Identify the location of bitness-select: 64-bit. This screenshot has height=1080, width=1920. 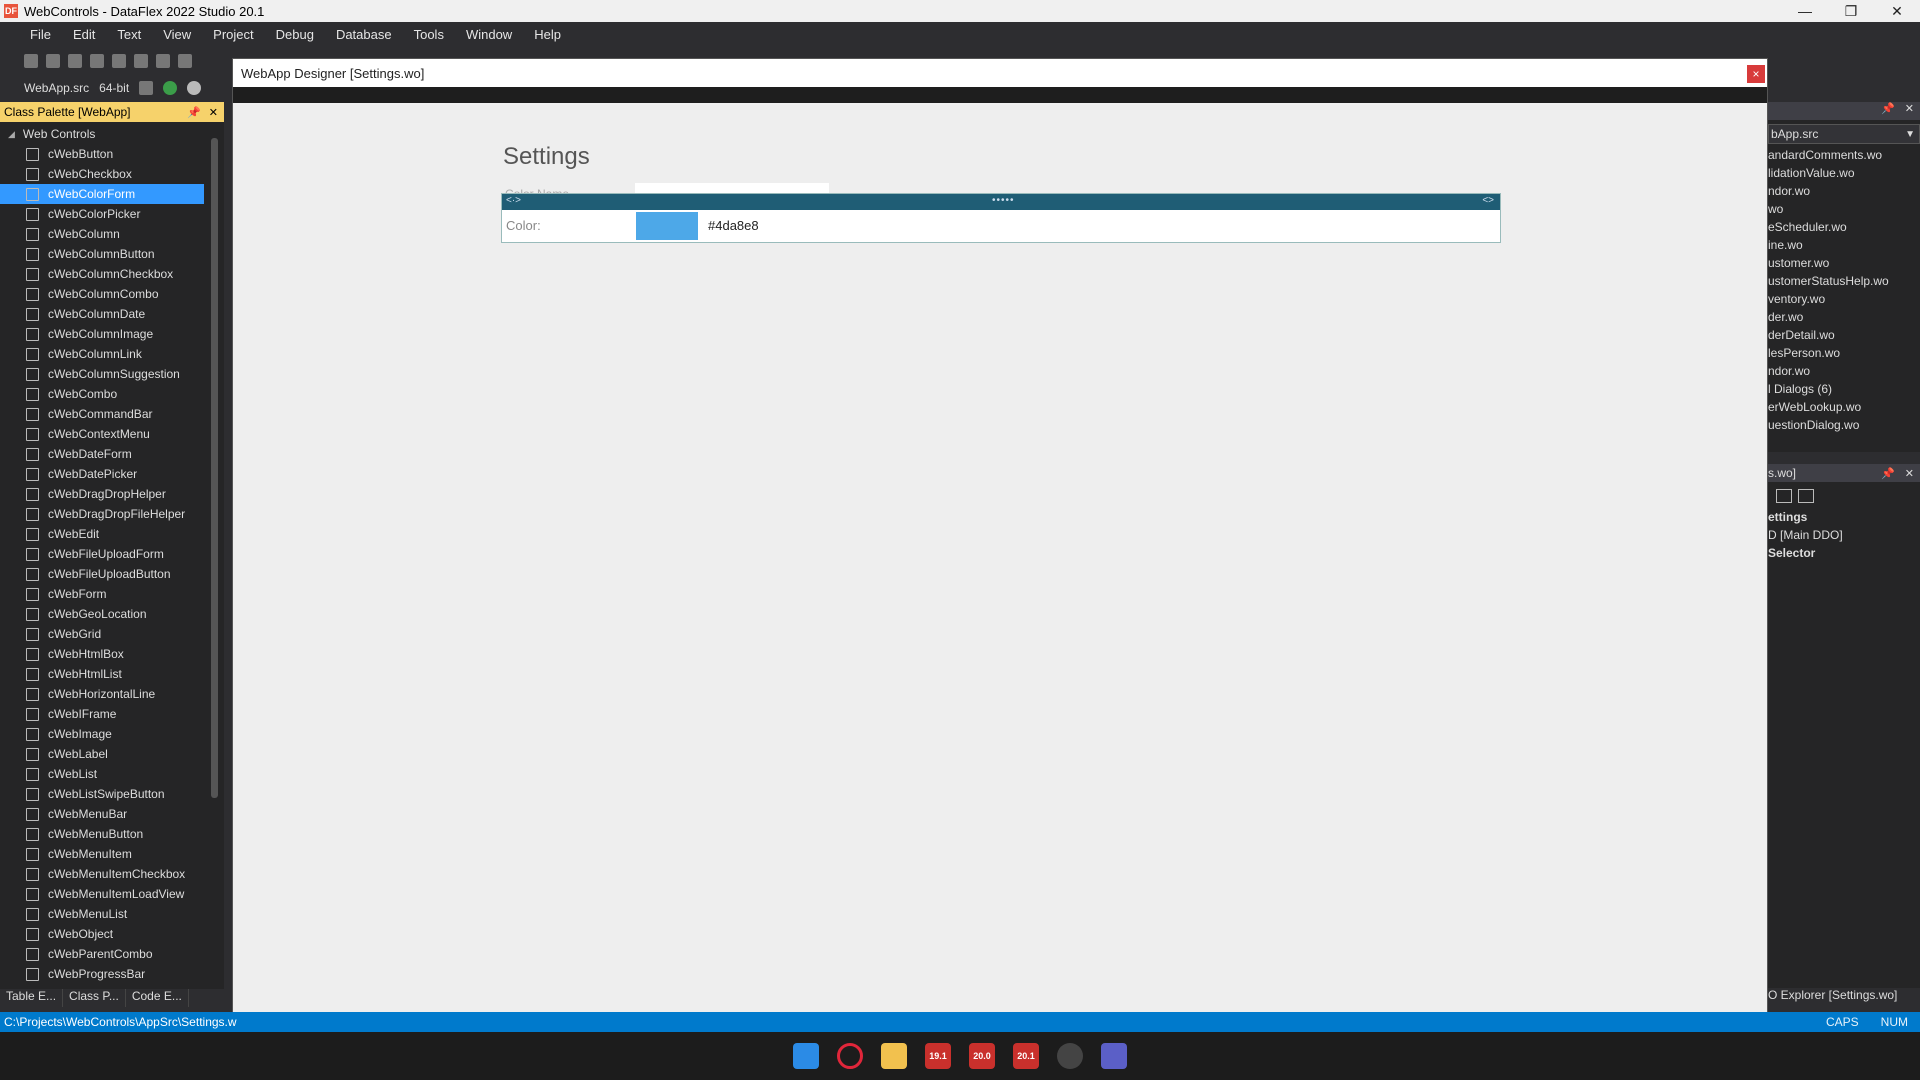
(114, 88).